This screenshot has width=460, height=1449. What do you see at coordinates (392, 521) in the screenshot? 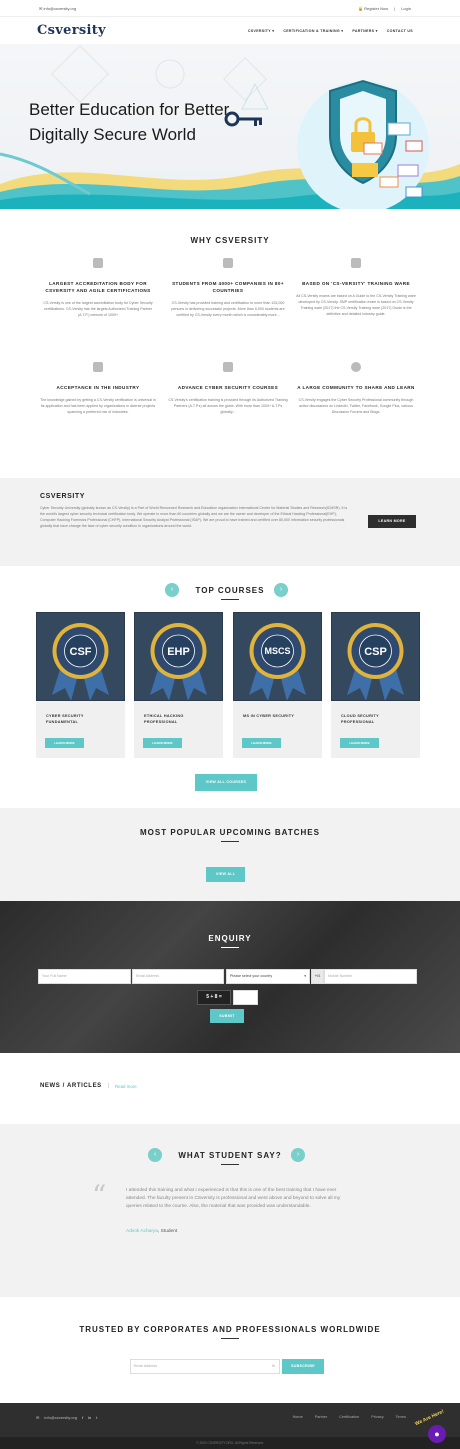
I see `about-learn-more-button: LEARN MORE` at bounding box center [392, 521].